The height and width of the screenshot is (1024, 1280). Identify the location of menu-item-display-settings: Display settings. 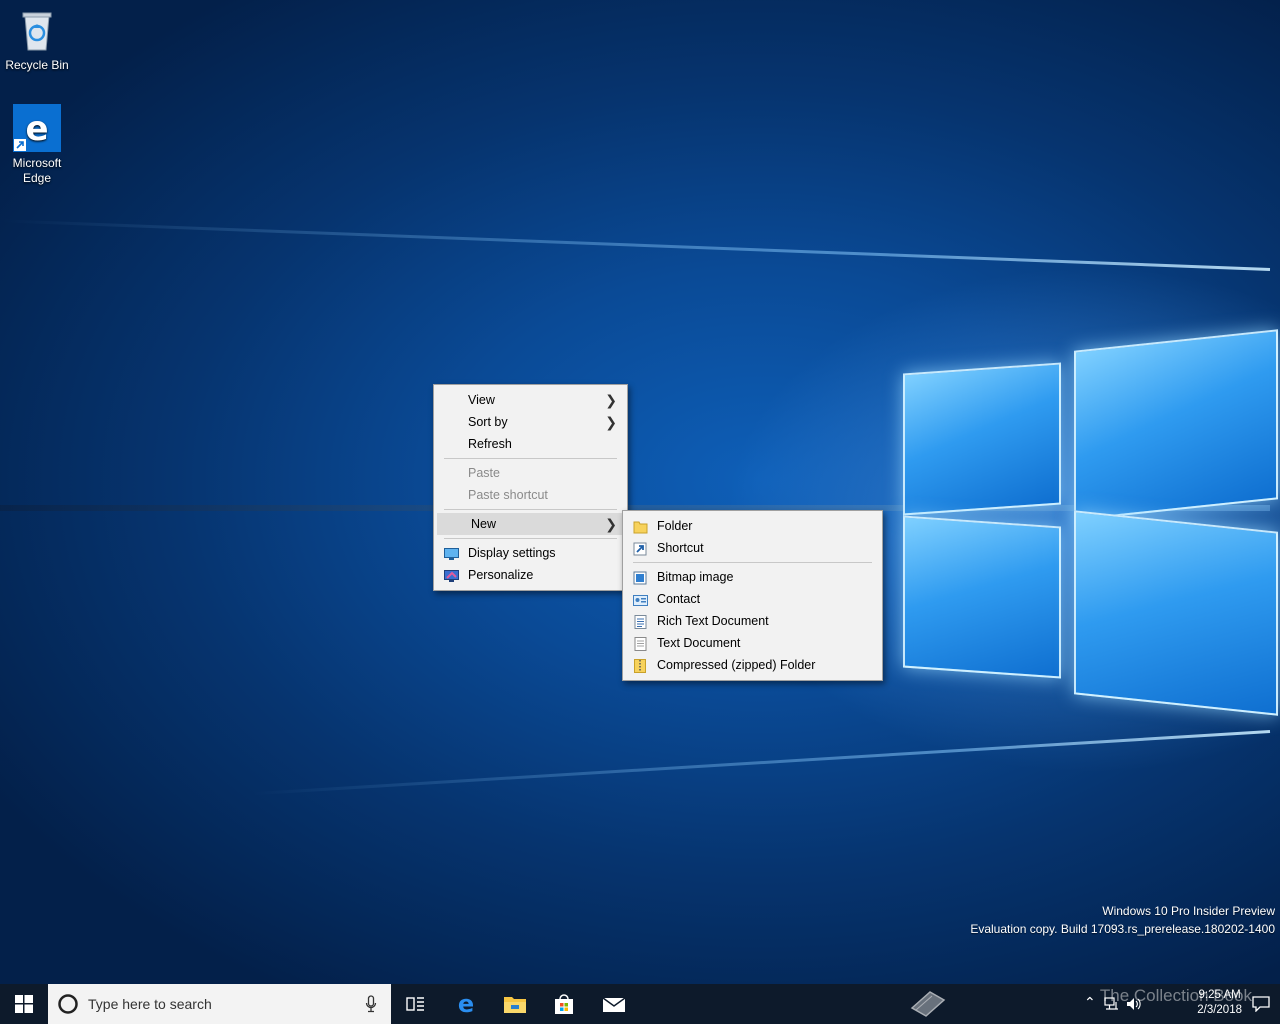
(530, 553).